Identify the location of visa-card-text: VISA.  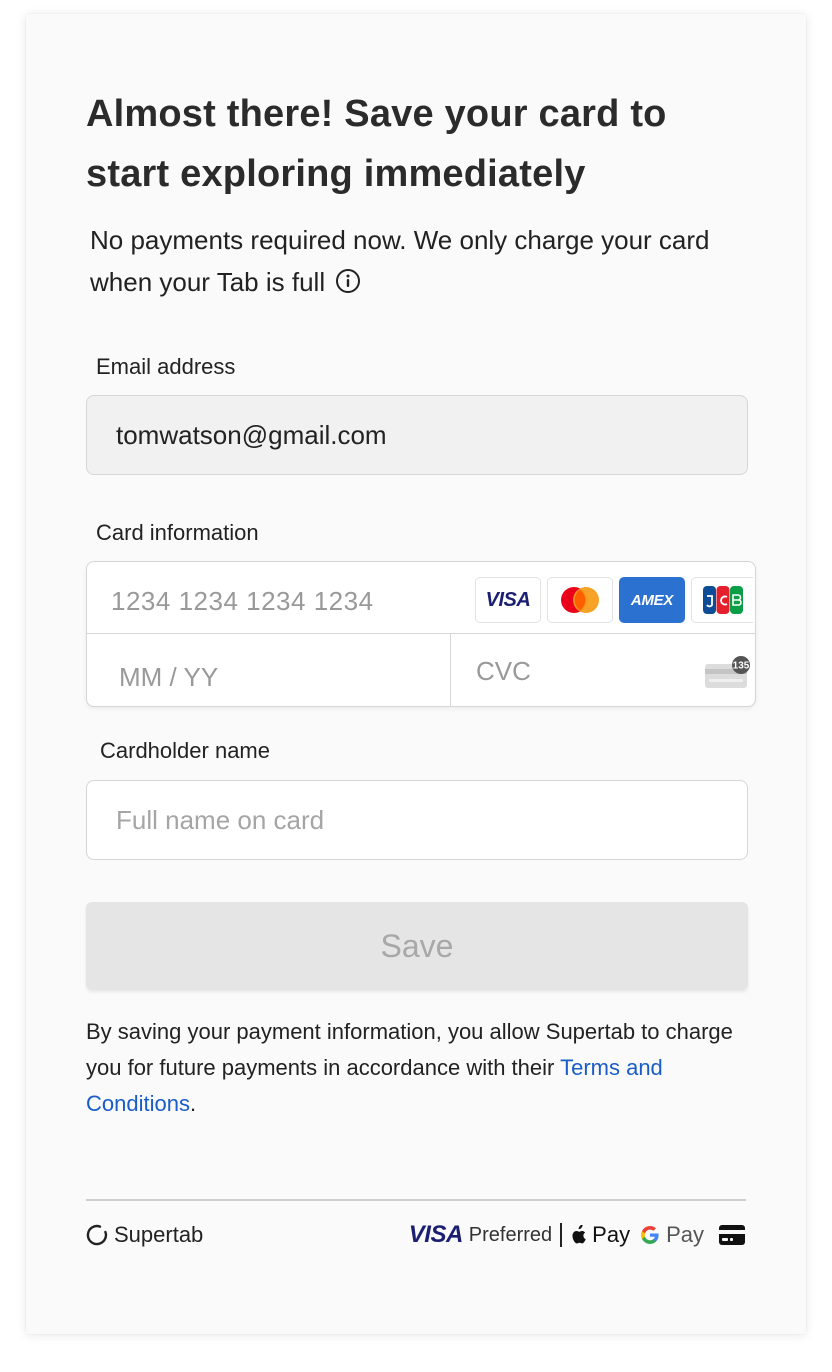
(508, 599).